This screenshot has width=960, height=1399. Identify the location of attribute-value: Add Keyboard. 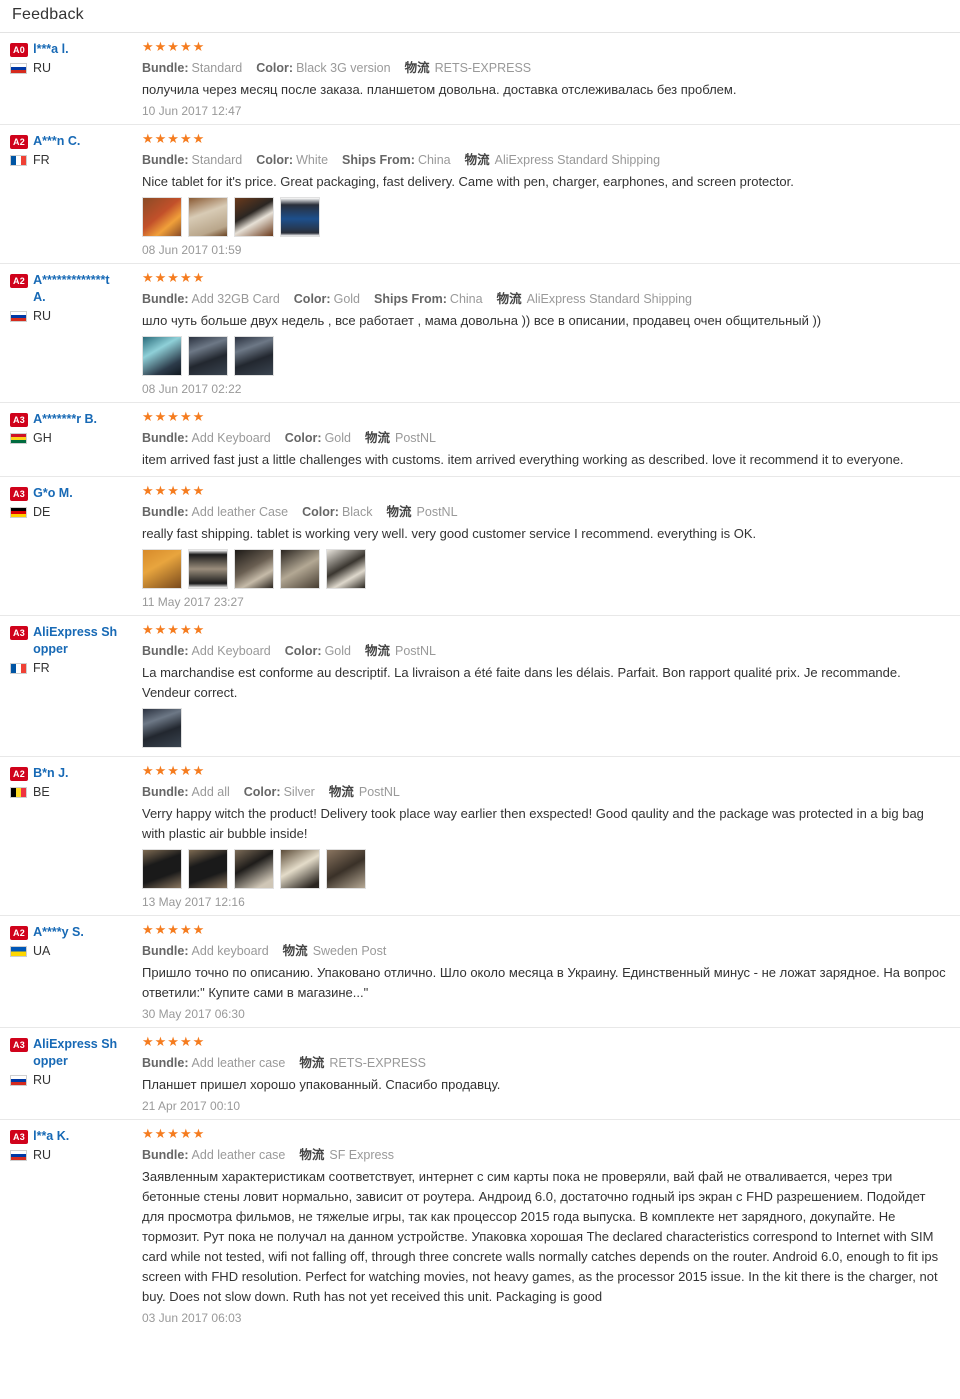
(231, 438).